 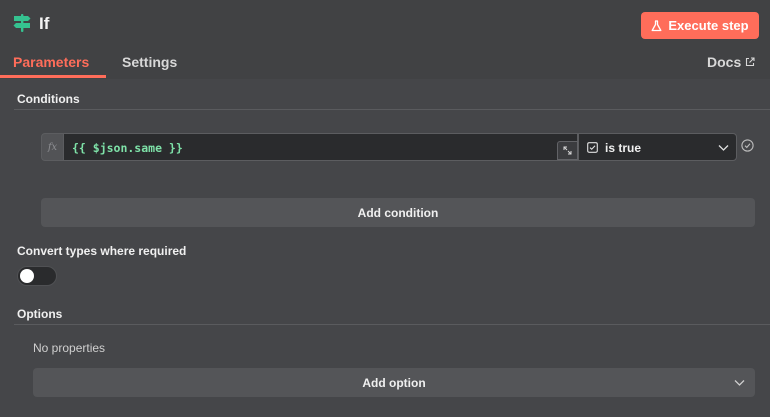 What do you see at coordinates (750, 62) in the screenshot?
I see `external-link-icon` at bounding box center [750, 62].